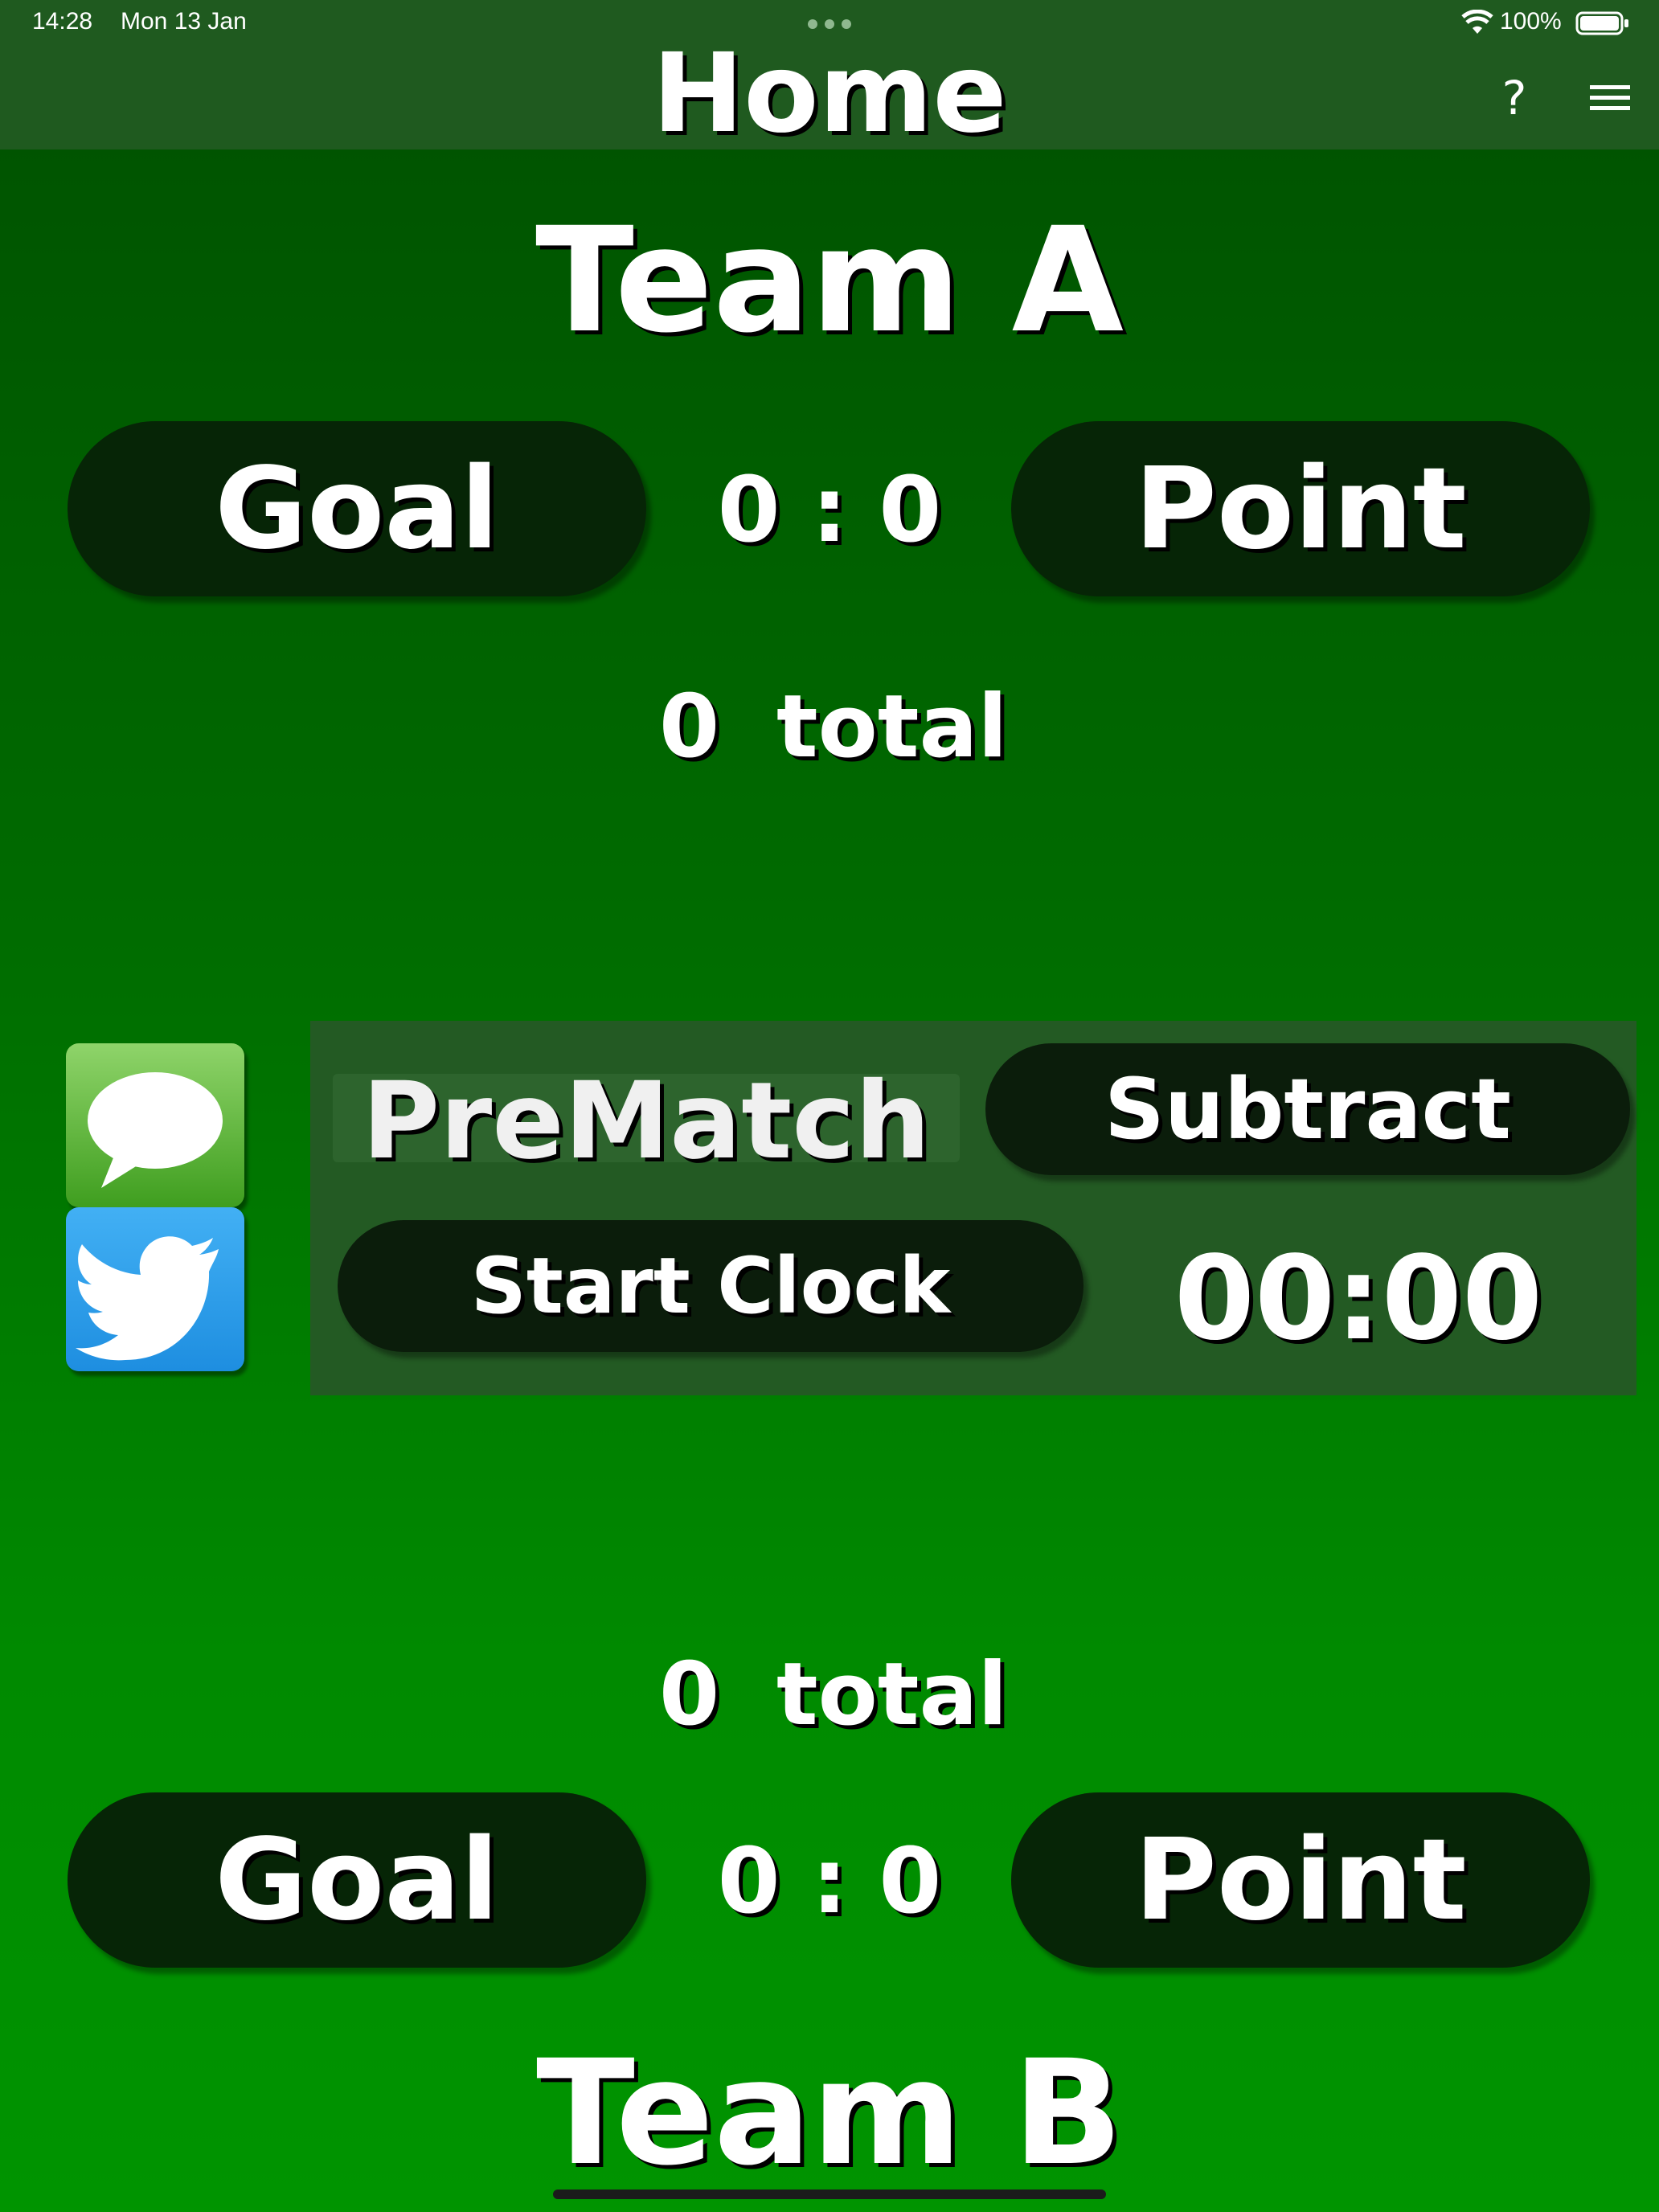  Describe the element at coordinates (1300, 508) in the screenshot. I see `team-a-point-button: Point` at that location.